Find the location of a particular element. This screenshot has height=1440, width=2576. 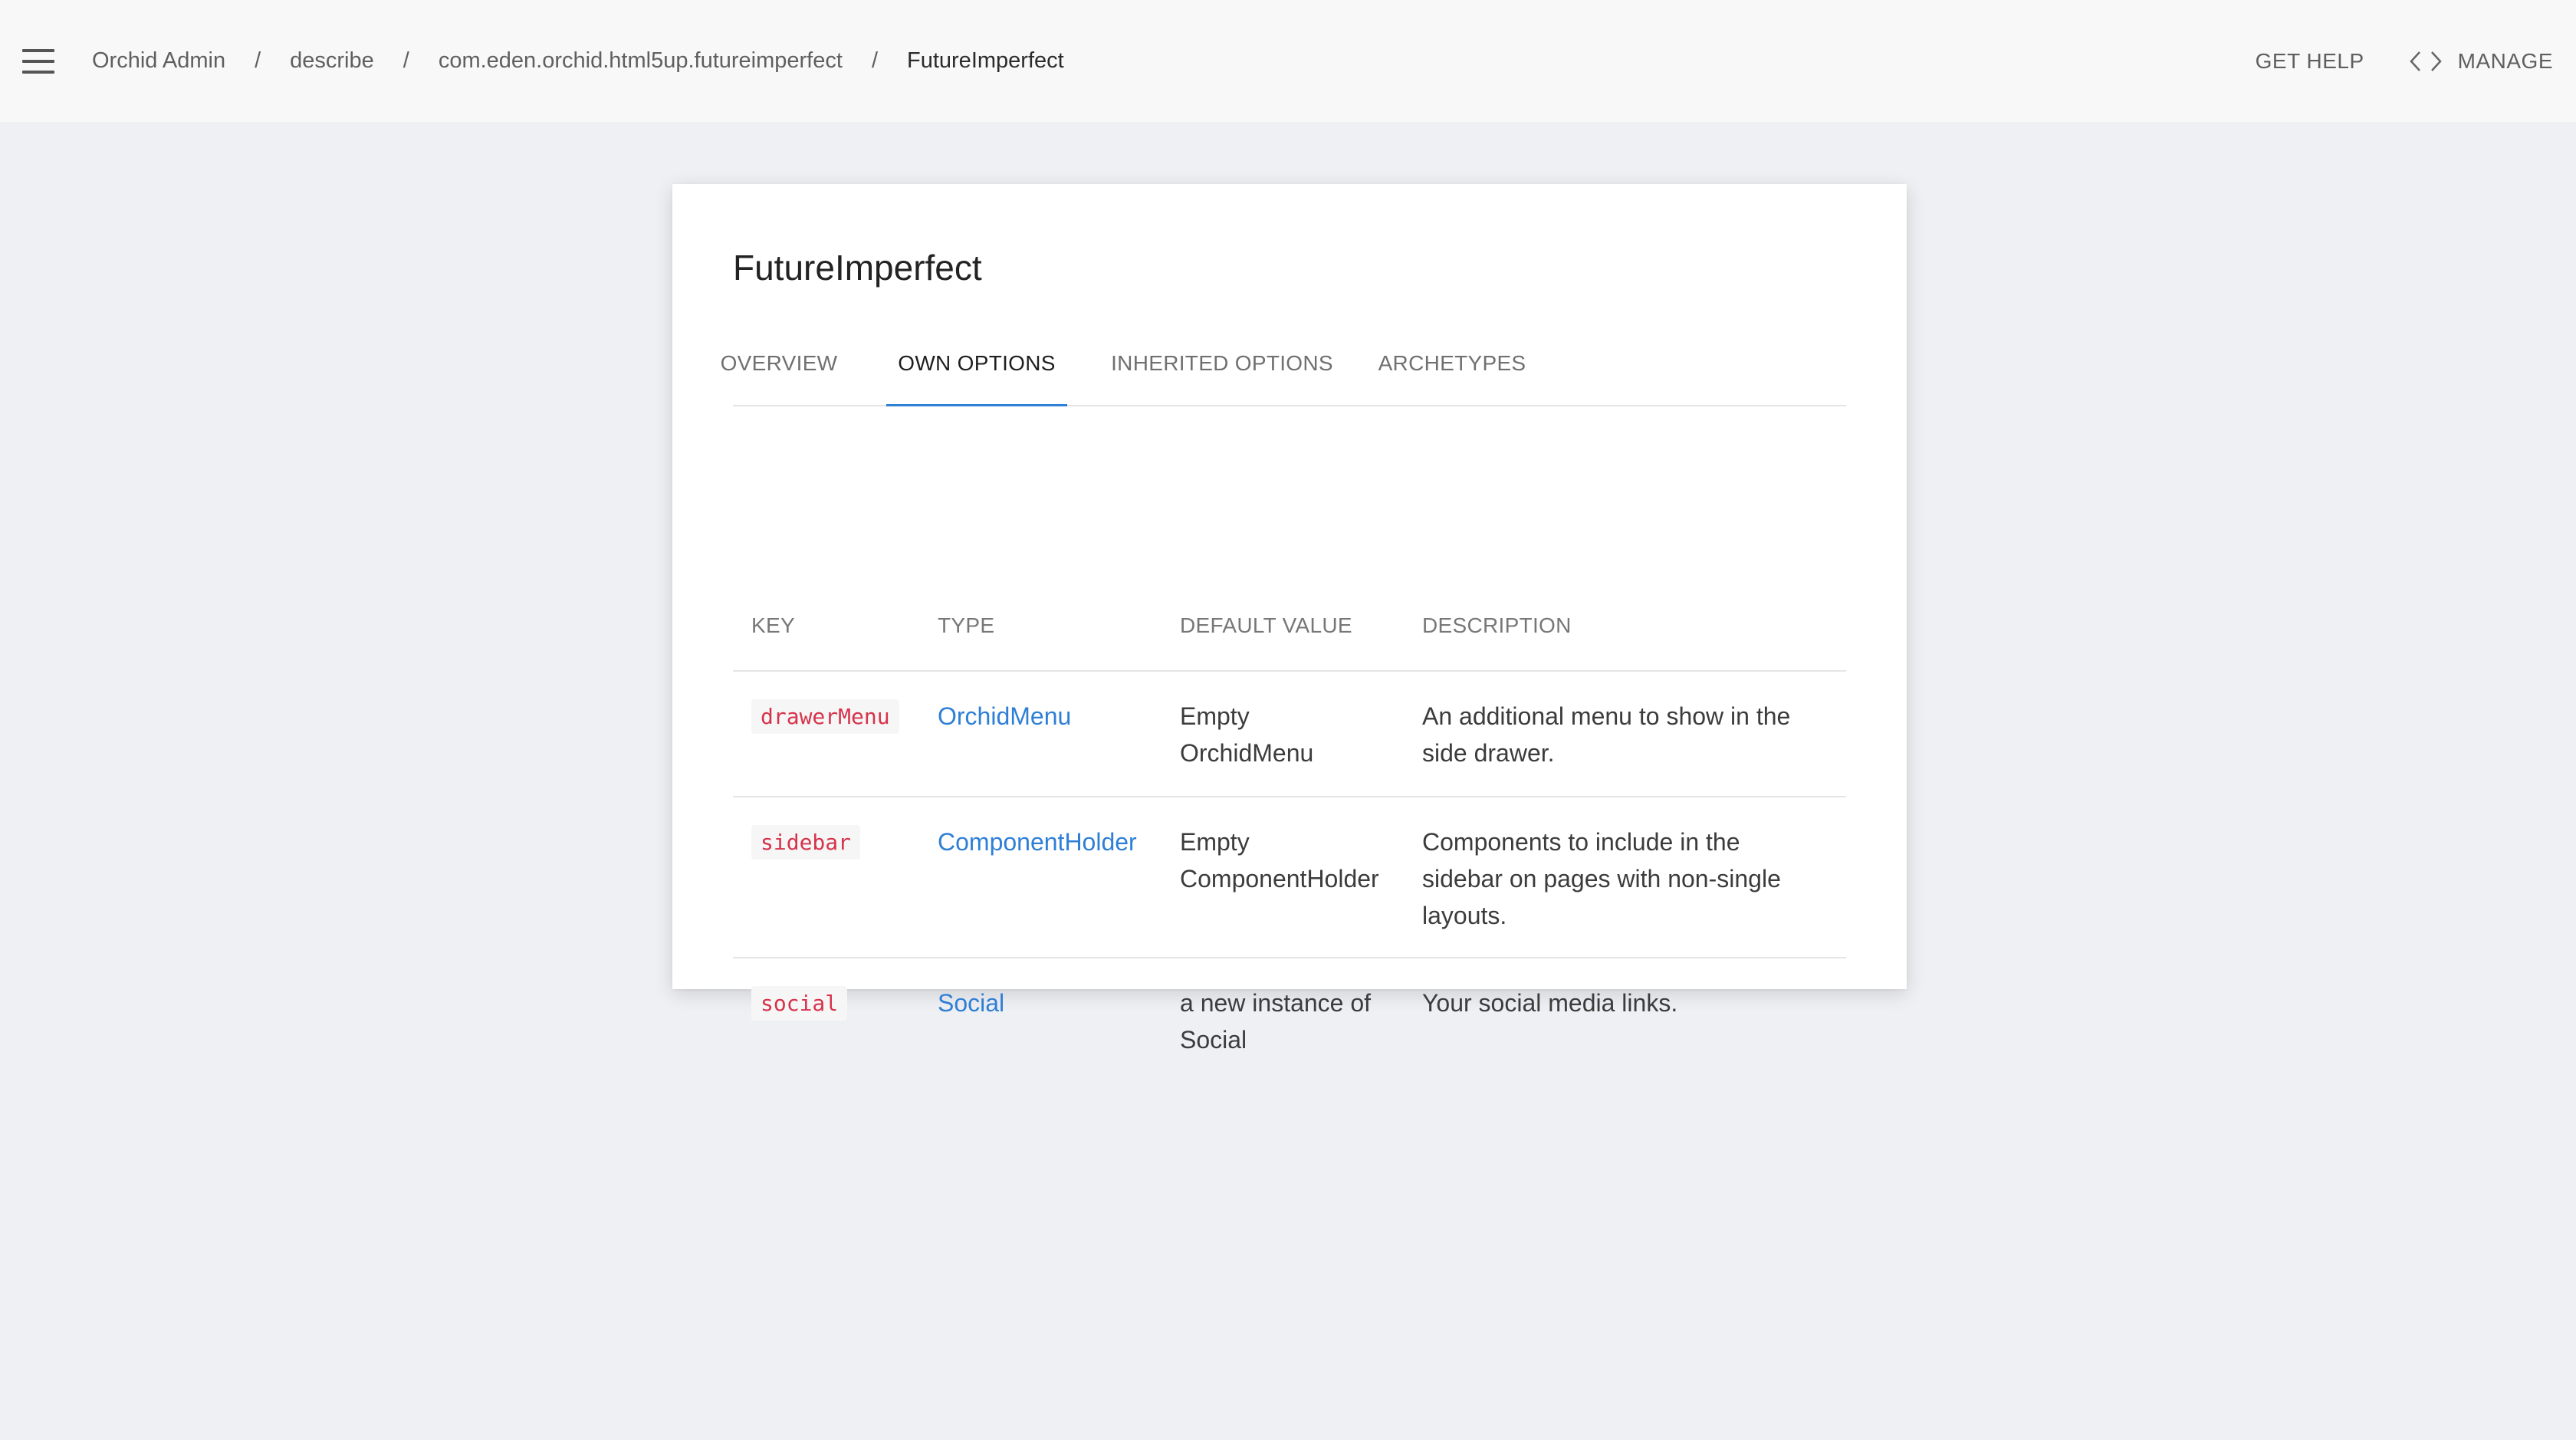

table-header: KEY TYPE DEFAULT VALUE DESCRIPTION is located at coordinates (1290, 623).